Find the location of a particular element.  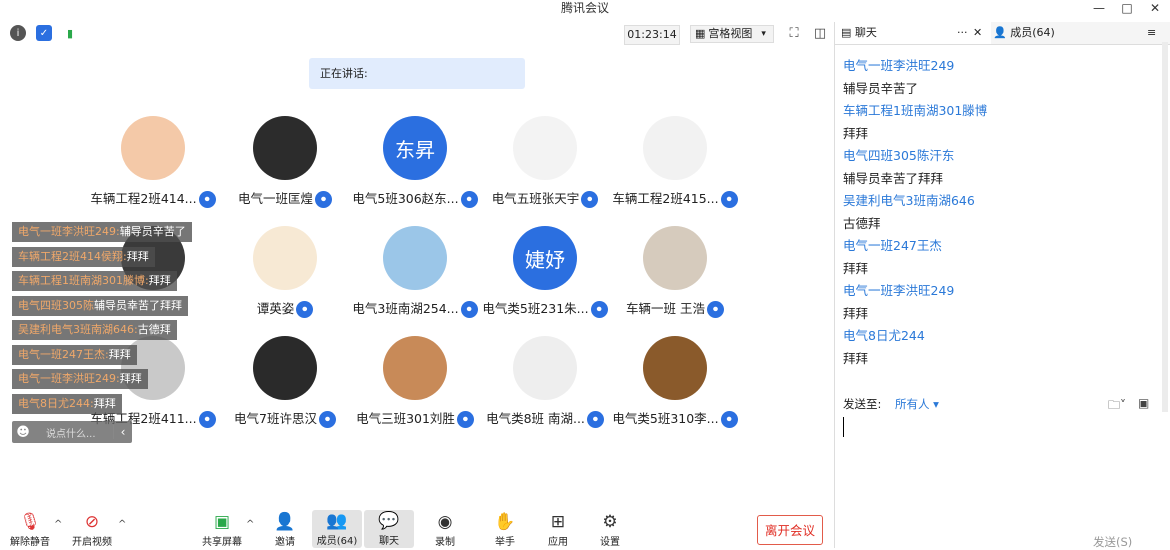

share-screen-icon: ▣ is located at coordinates (222, 522).